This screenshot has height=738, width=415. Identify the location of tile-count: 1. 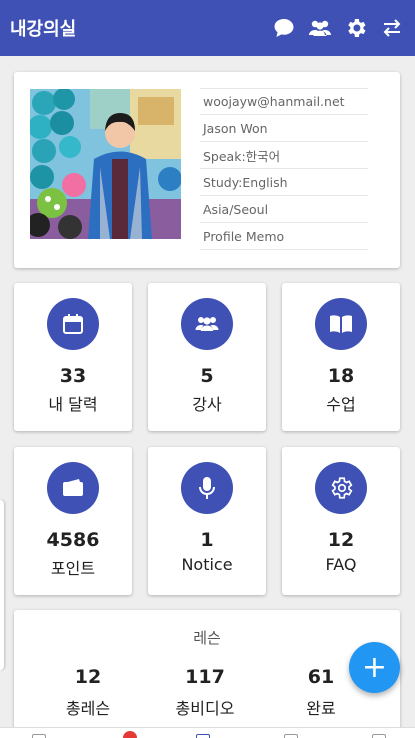
(207, 540).